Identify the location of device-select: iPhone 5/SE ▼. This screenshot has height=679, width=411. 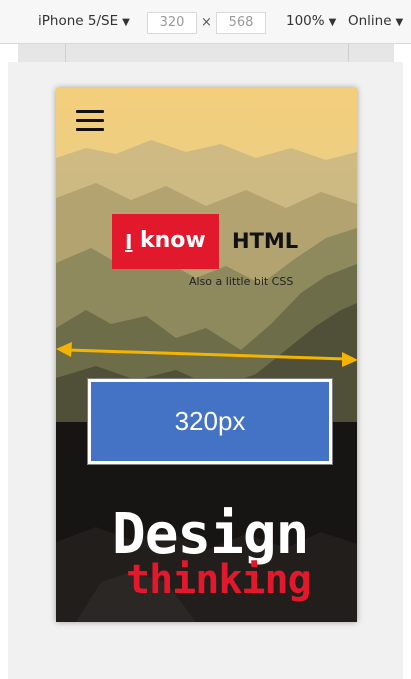
(84, 21).